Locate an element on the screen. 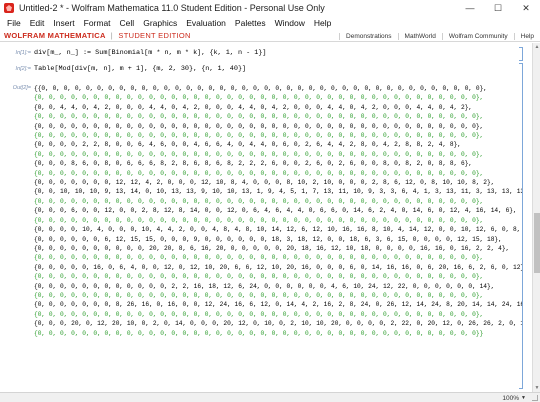  output-label-2: Out[2]= is located at coordinates (21, 88).